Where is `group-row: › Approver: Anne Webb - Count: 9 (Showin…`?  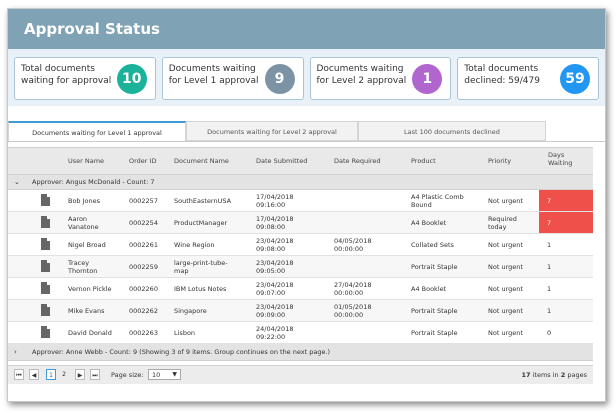 group-row: › Approver: Anne Webb - Count: 9 (Showin… is located at coordinates (300, 352).